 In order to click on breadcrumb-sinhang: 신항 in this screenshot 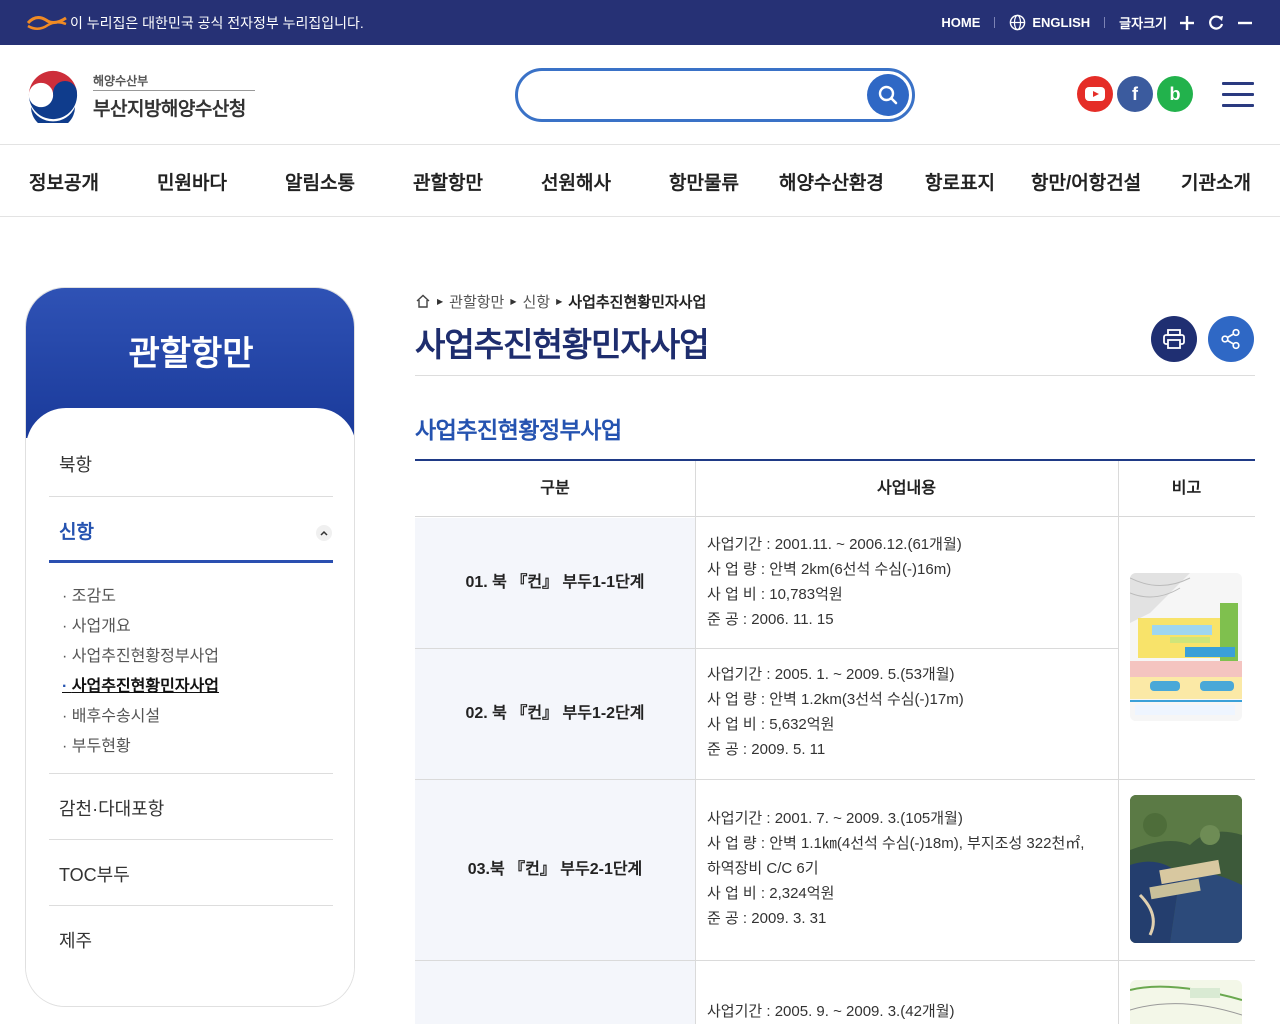, I will do `click(537, 301)`.